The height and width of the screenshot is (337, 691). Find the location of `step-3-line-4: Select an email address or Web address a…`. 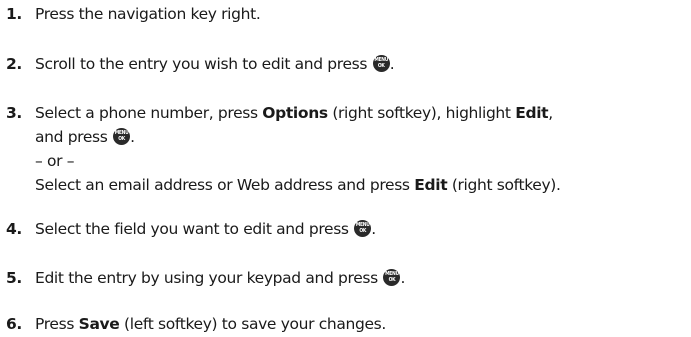

step-3-line-4: Select an email address or Web address a… is located at coordinates (298, 185).